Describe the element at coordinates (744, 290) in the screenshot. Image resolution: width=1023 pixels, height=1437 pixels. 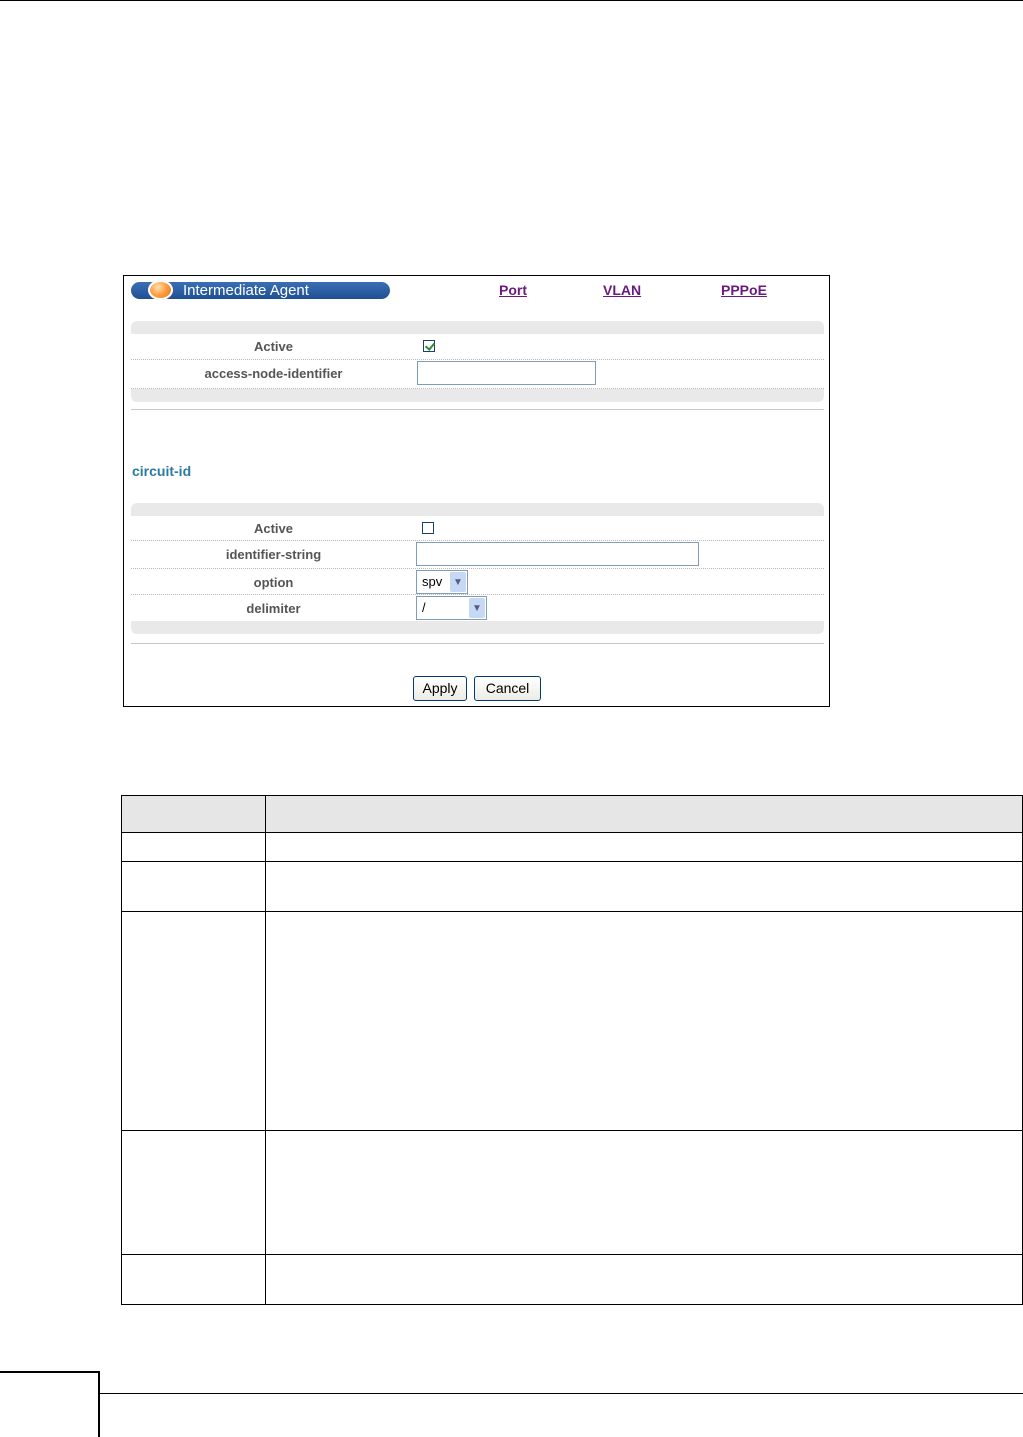
I see `link-pppoe: PPPoE` at that location.